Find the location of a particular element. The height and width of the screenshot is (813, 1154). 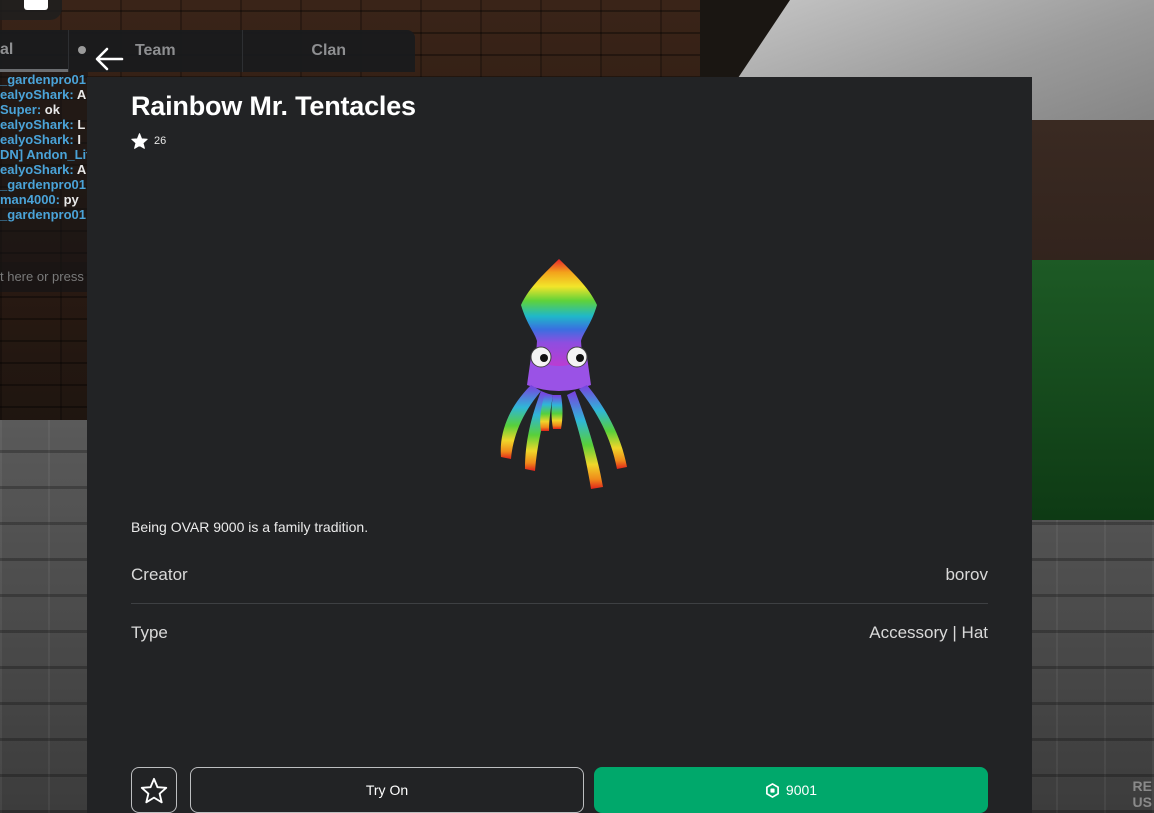

chat-line-text: py is located at coordinates (69, 199).